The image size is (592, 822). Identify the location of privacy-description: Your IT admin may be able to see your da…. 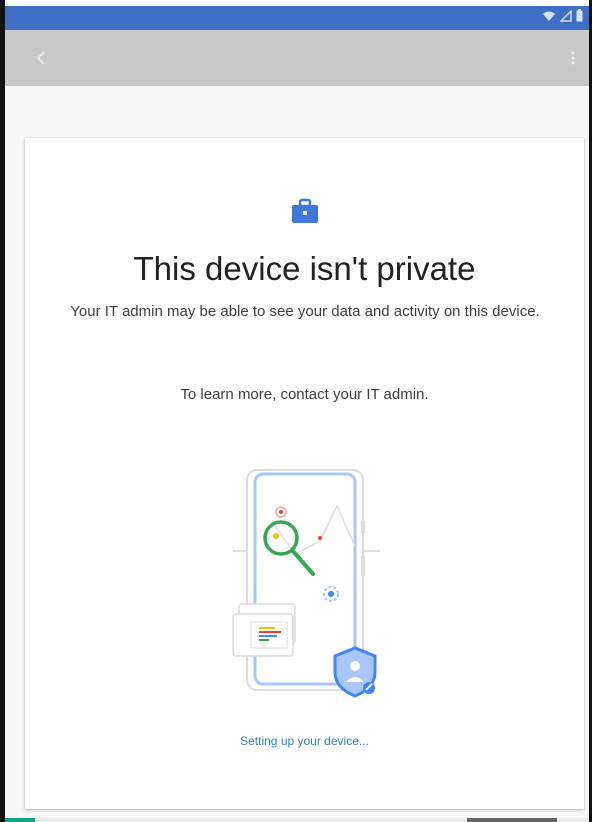
(305, 311).